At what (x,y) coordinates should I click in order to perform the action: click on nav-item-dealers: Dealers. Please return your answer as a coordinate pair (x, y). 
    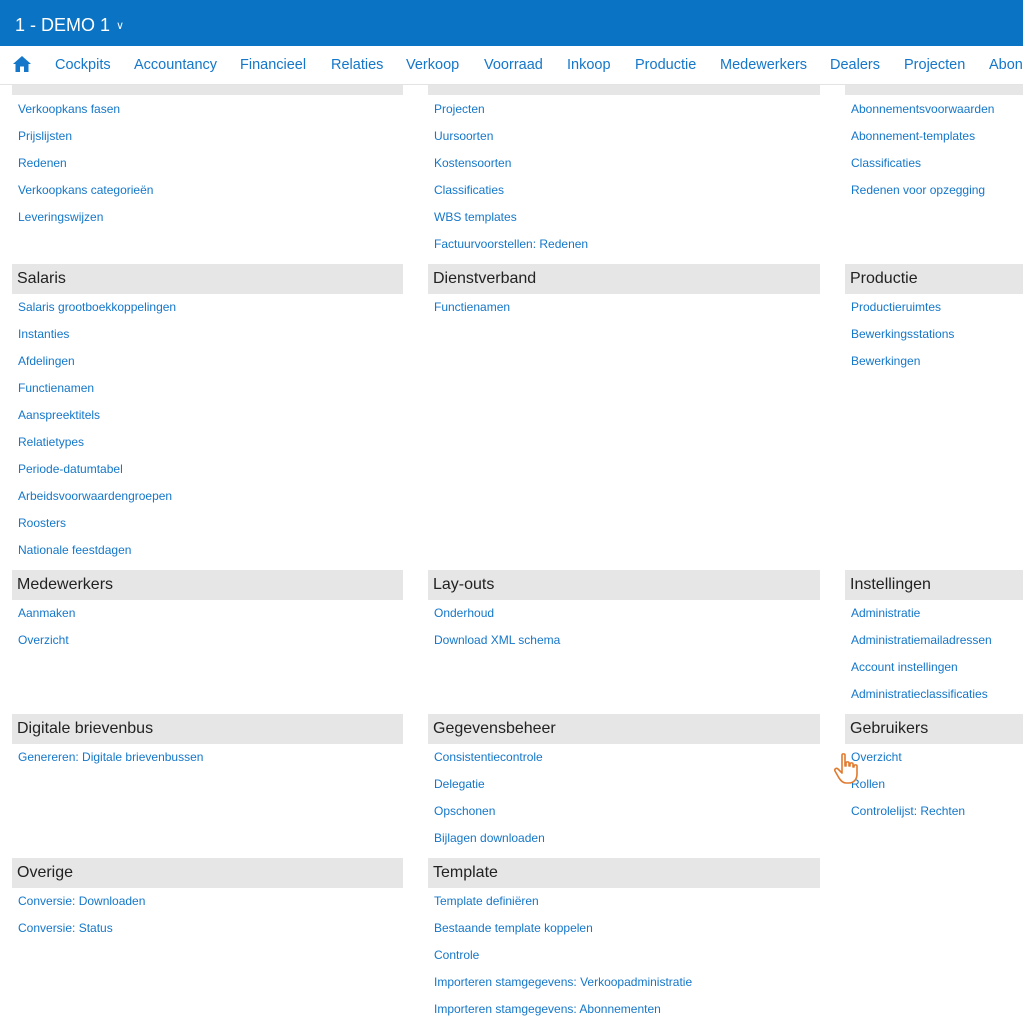
    Looking at the image, I should click on (855, 65).